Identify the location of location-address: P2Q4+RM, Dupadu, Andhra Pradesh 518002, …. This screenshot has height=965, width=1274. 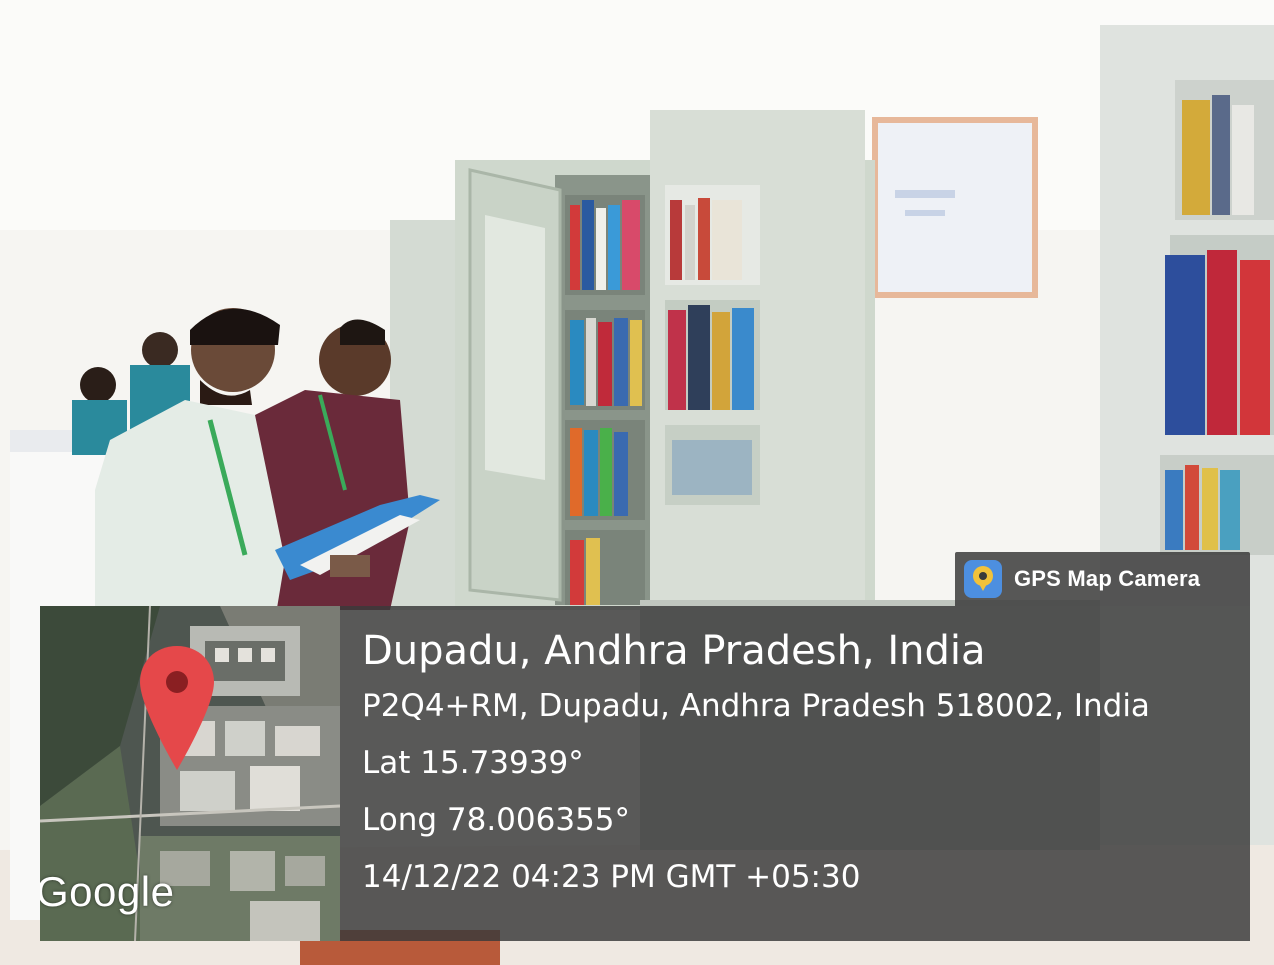
(756, 706).